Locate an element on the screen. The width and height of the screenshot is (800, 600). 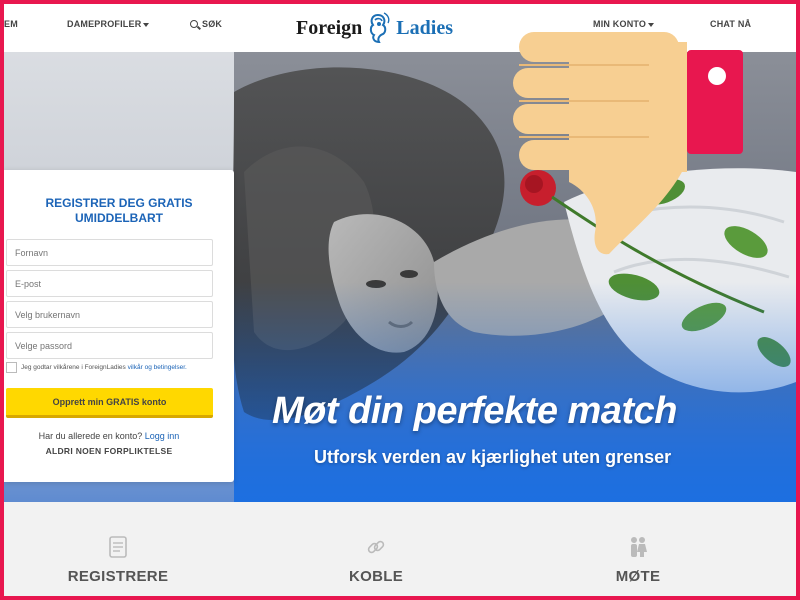
no-commitment-text: ALDRI NOEN FORPLIKTELSE is located at coordinates (109, 451).